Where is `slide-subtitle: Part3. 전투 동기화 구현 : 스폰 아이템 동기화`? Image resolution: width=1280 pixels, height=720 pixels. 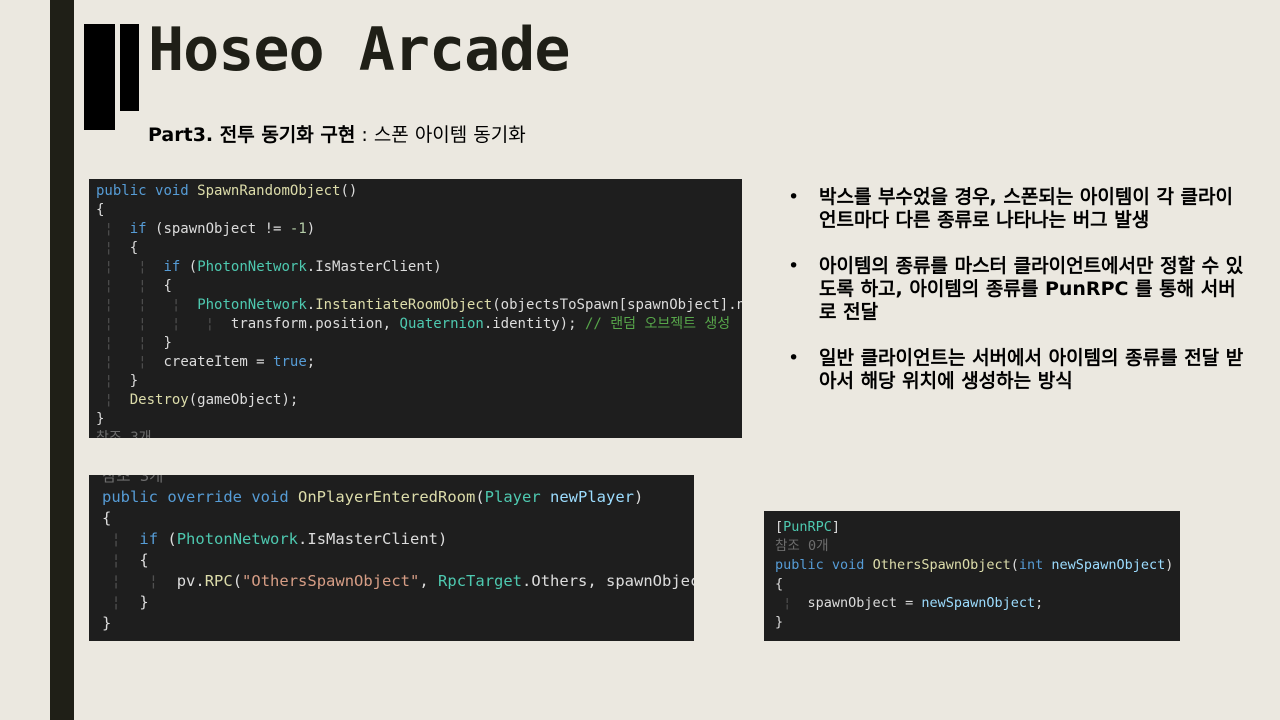 slide-subtitle: Part3. 전투 동기화 구현 : 스폰 아이템 동기화 is located at coordinates (337, 133).